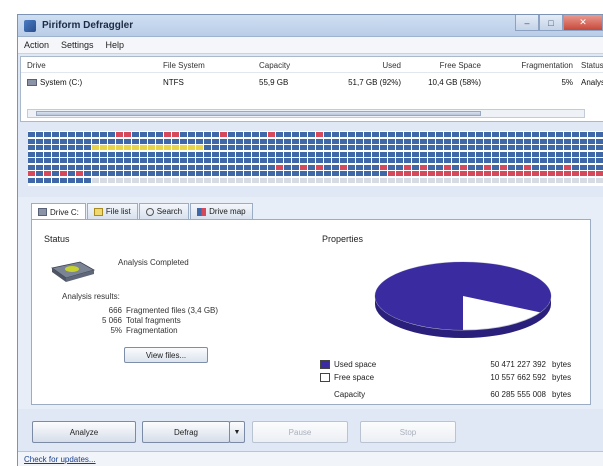 The height and width of the screenshot is (466, 603). Describe the element at coordinates (361, 65) in the screenshot. I see `col-used: Used` at that location.